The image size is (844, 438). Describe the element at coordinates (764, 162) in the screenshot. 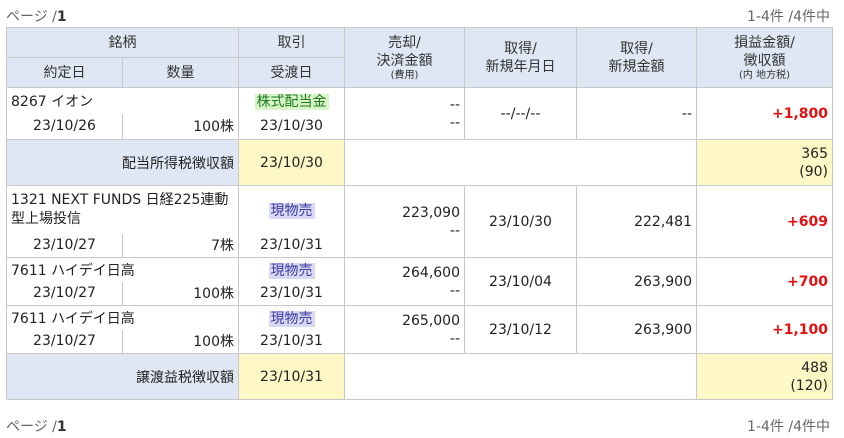

I see `tax-amount: 365 (90)` at that location.